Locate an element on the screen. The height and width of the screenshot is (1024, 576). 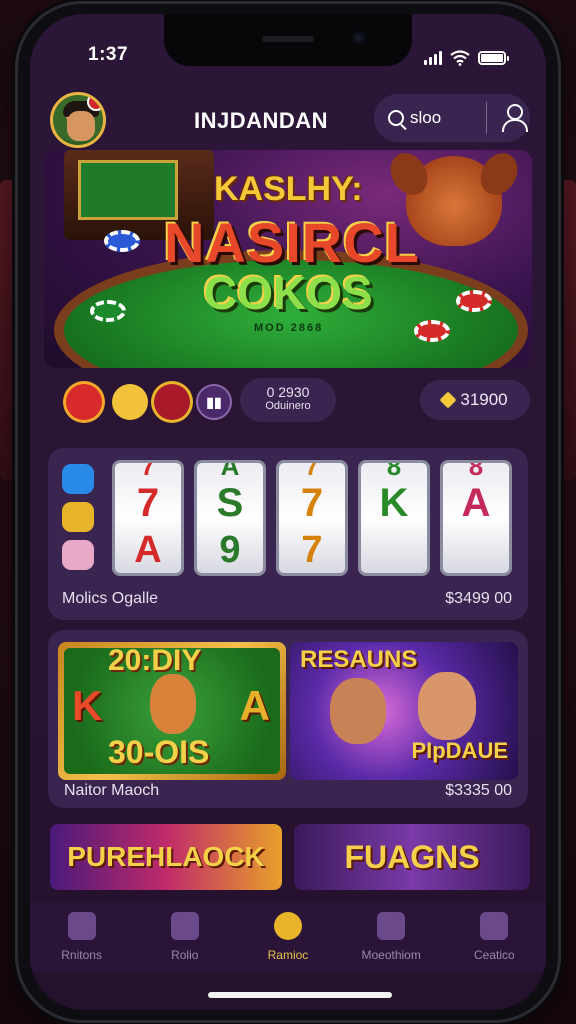
bookmark-icon is located at coordinates (78, 555).